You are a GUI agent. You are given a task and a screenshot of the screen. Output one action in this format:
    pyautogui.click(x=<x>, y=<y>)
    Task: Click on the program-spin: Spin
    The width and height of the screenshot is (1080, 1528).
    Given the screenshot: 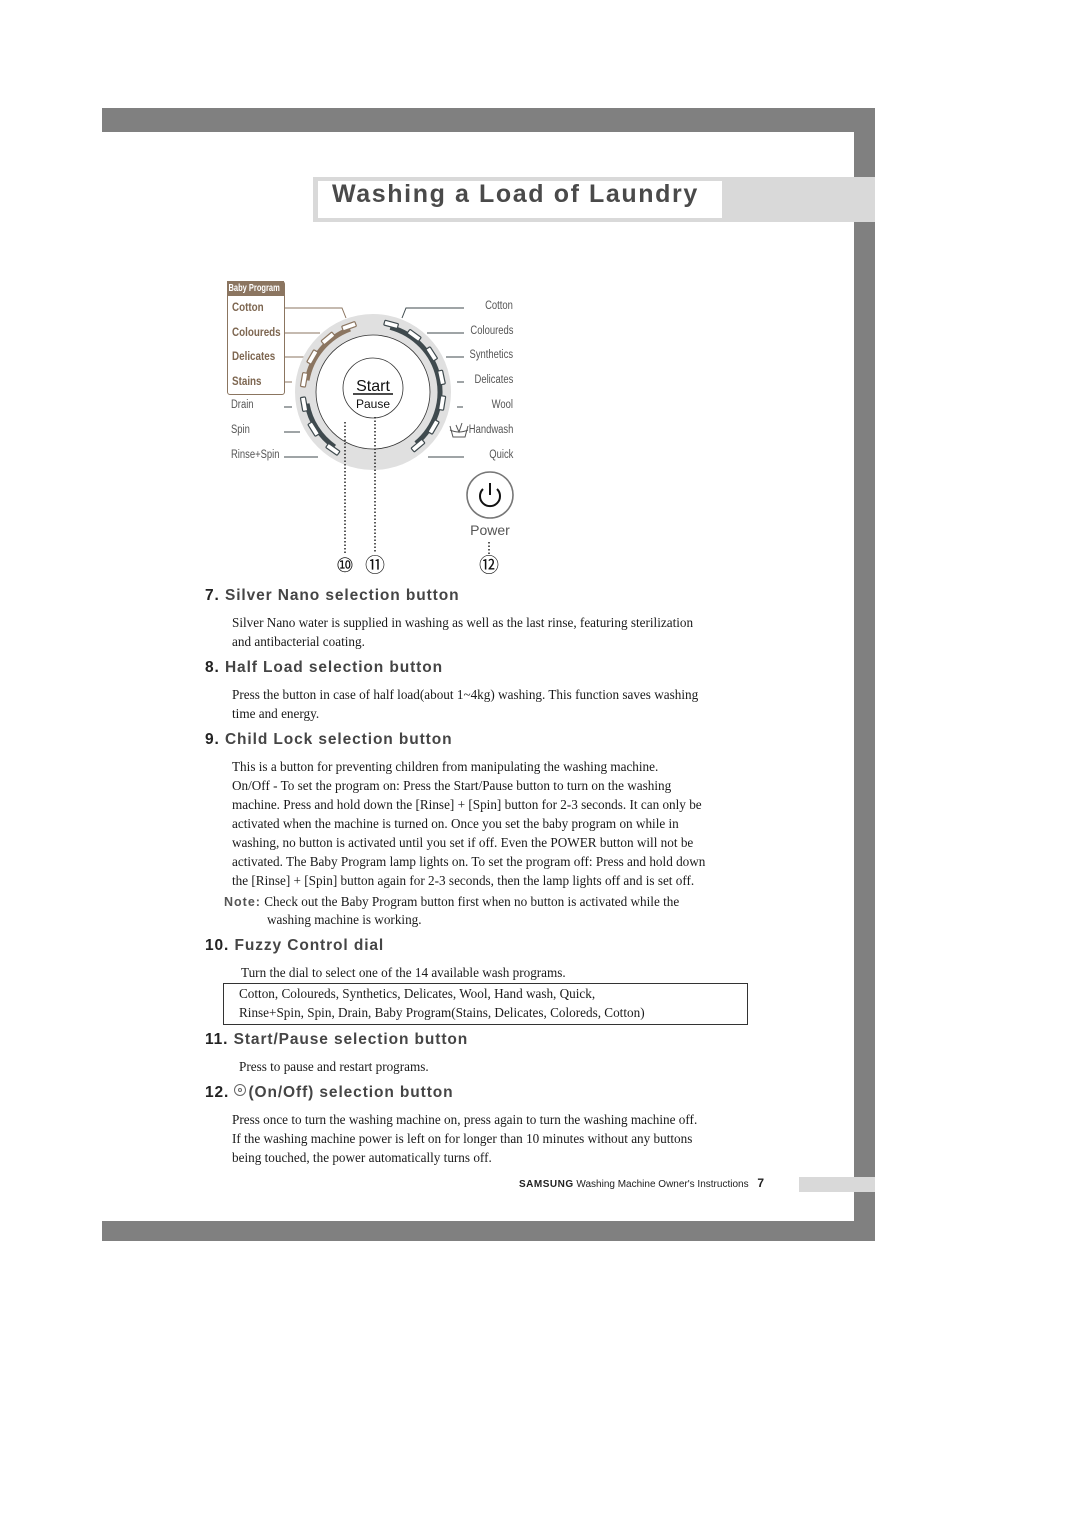 What is the action you would take?
    pyautogui.click(x=240, y=430)
    